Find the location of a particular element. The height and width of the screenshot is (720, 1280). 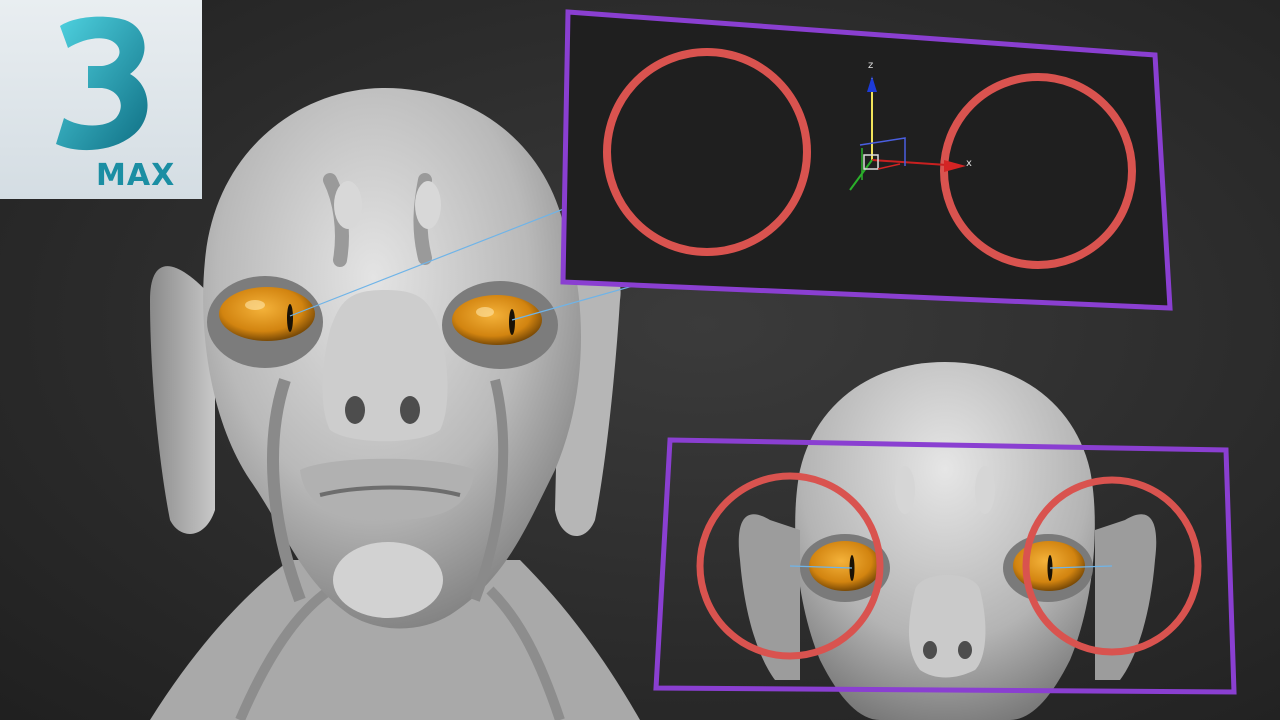

alien-eye-left is located at coordinates (267, 314).